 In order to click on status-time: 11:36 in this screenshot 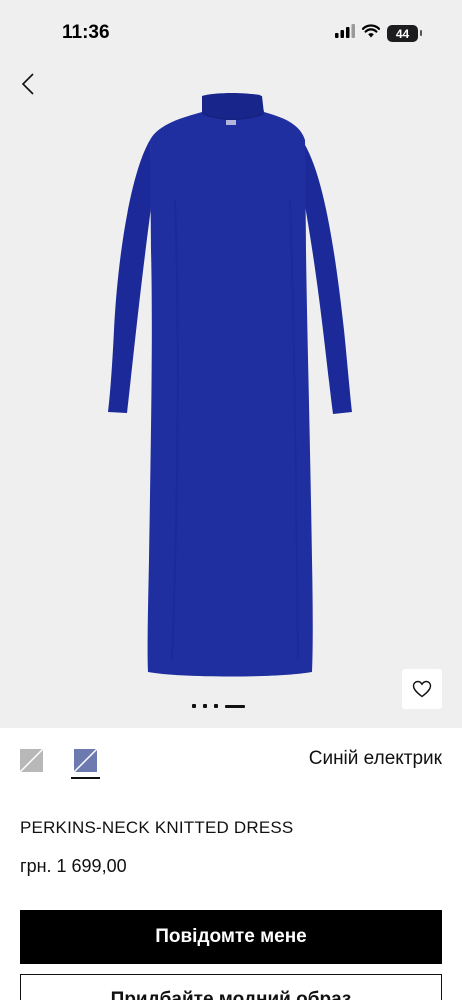, I will do `click(86, 32)`.